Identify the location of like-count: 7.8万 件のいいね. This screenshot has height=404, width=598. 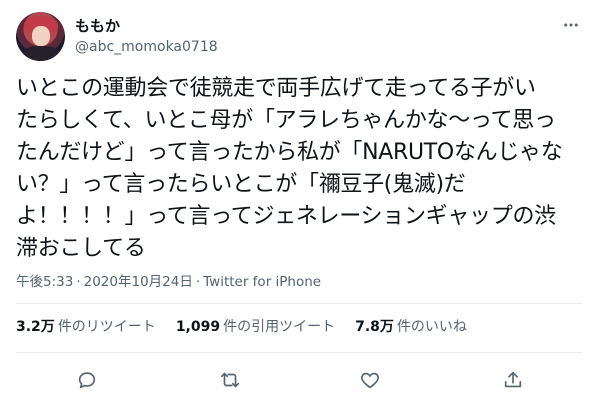
(411, 327).